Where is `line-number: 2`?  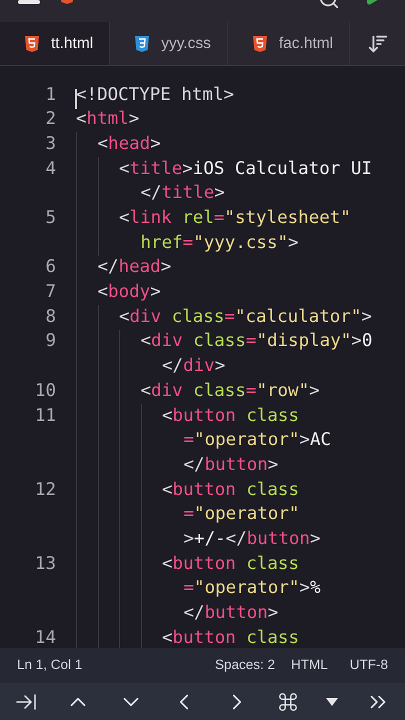
line-number: 2 is located at coordinates (50, 119).